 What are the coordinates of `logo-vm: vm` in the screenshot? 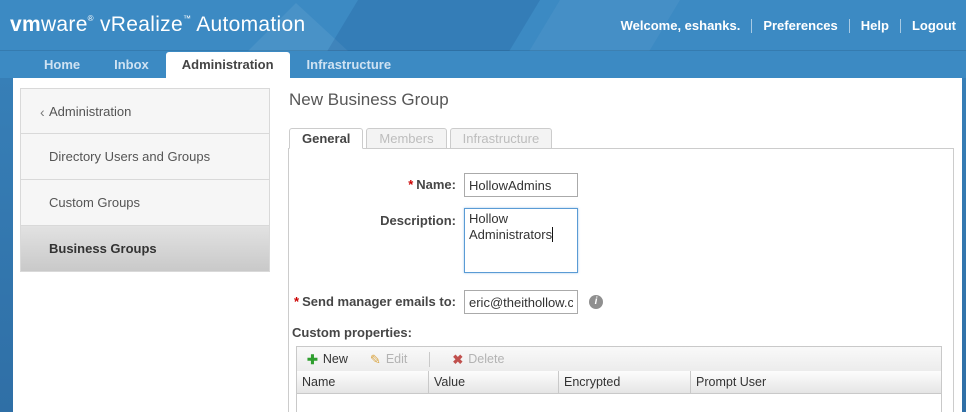 It's located at (25, 24).